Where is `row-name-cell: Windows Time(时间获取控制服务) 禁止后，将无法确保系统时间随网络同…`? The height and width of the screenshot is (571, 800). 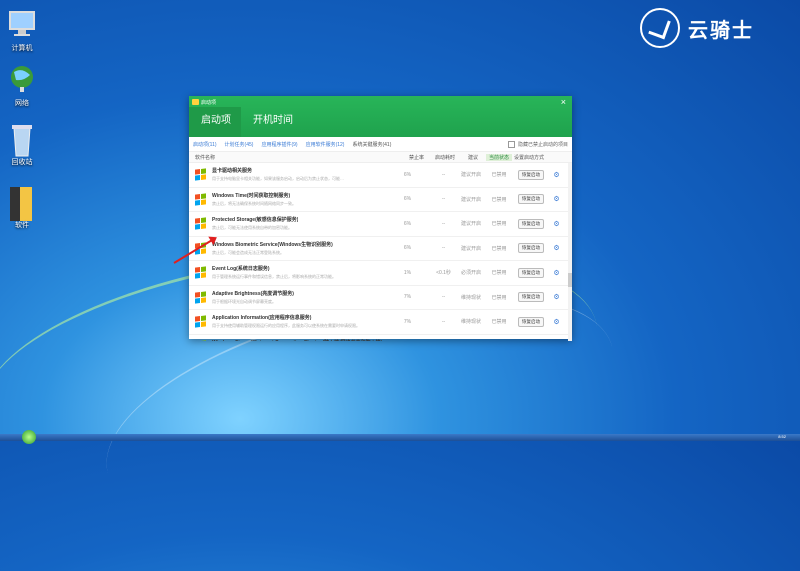 row-name-cell: Windows Time(时间获取控制服务) 禁止后，将无法确保系统时间随网络同… is located at coordinates (287, 199).